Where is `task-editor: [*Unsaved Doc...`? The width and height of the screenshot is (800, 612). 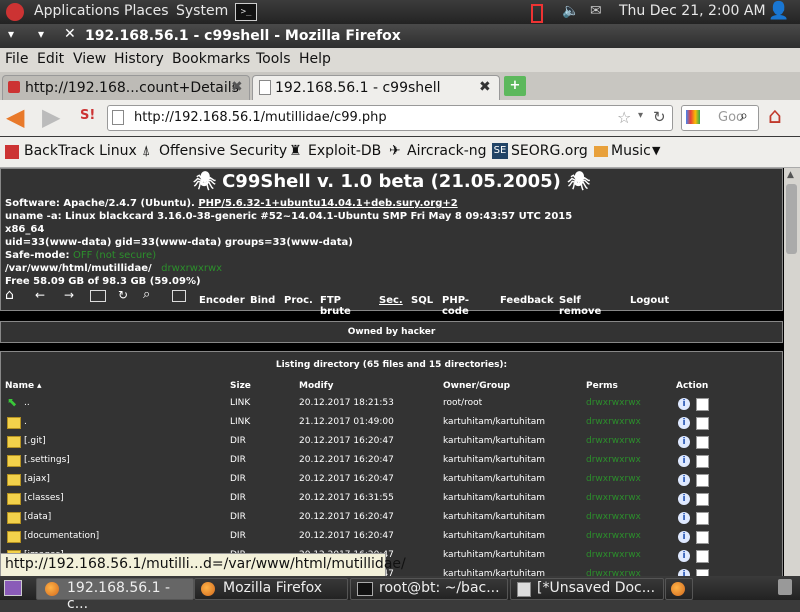
task-editor: [*Unsaved Doc... is located at coordinates (587, 589).